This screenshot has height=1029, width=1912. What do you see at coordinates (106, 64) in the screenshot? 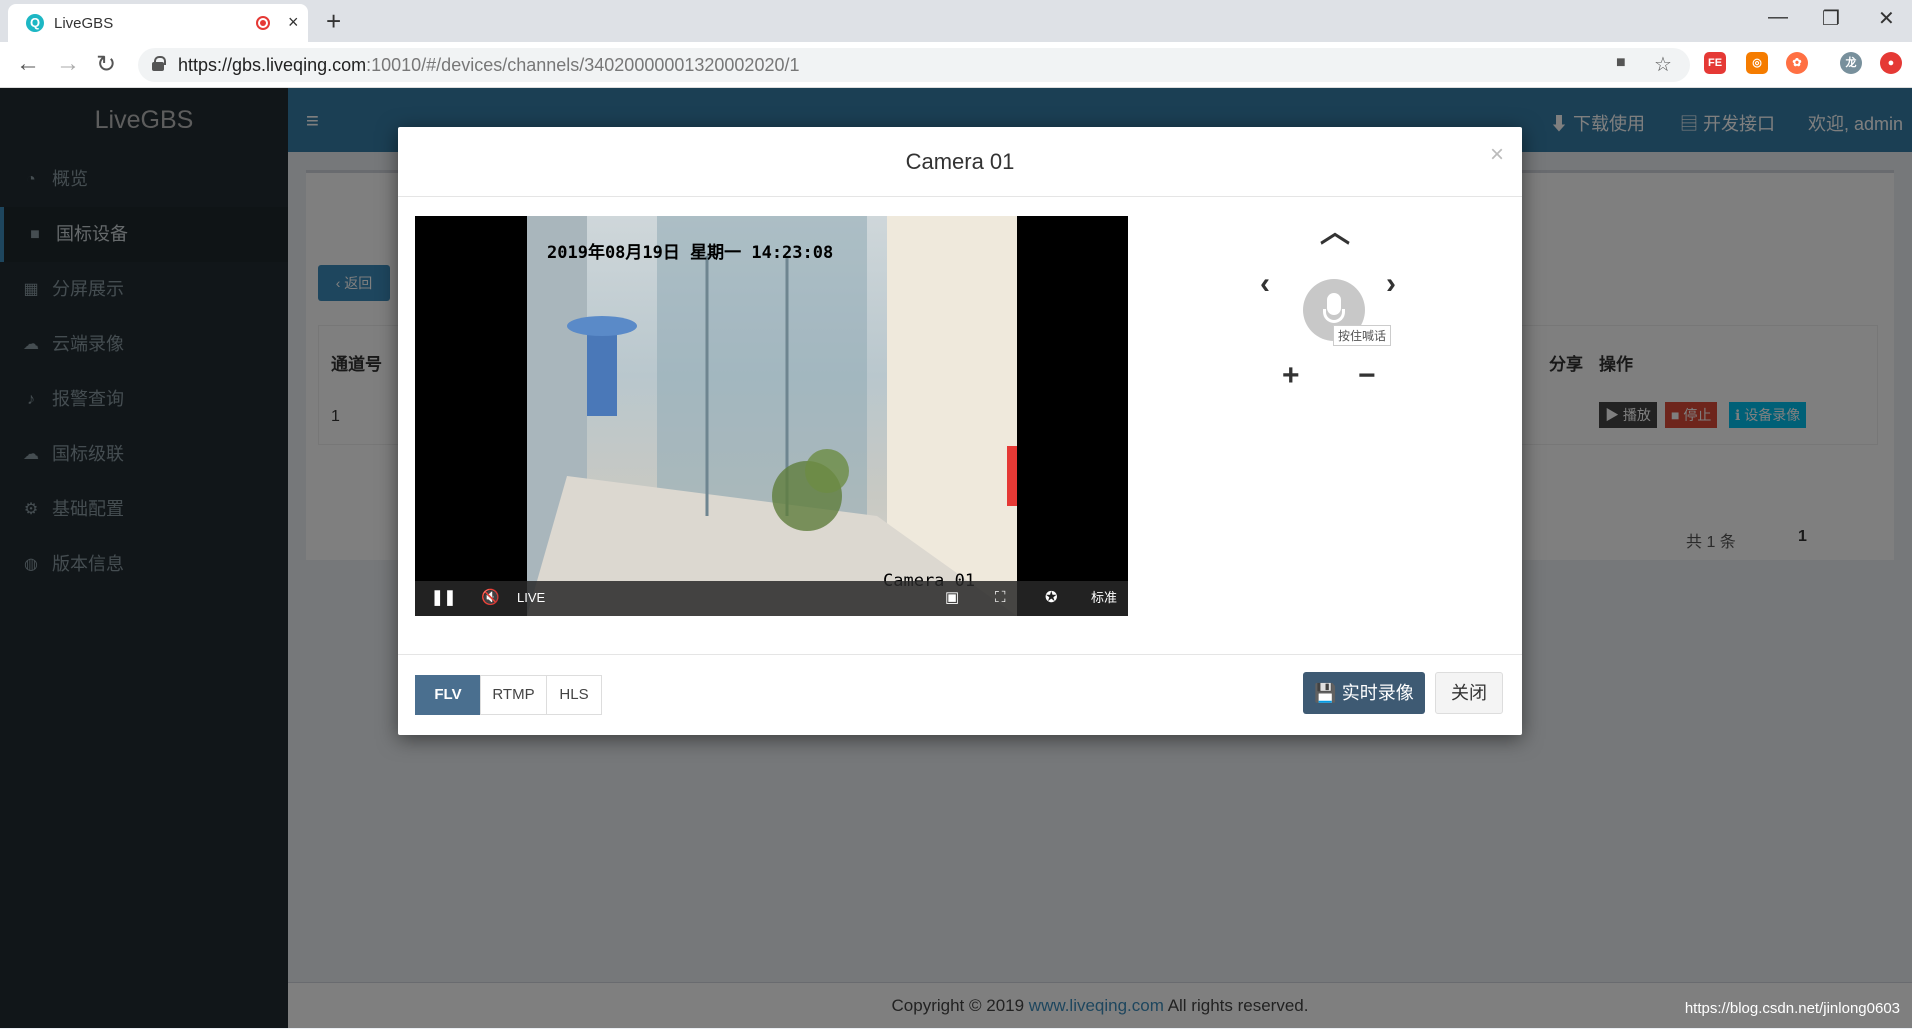
I see `reload-icon: ↻` at bounding box center [106, 64].